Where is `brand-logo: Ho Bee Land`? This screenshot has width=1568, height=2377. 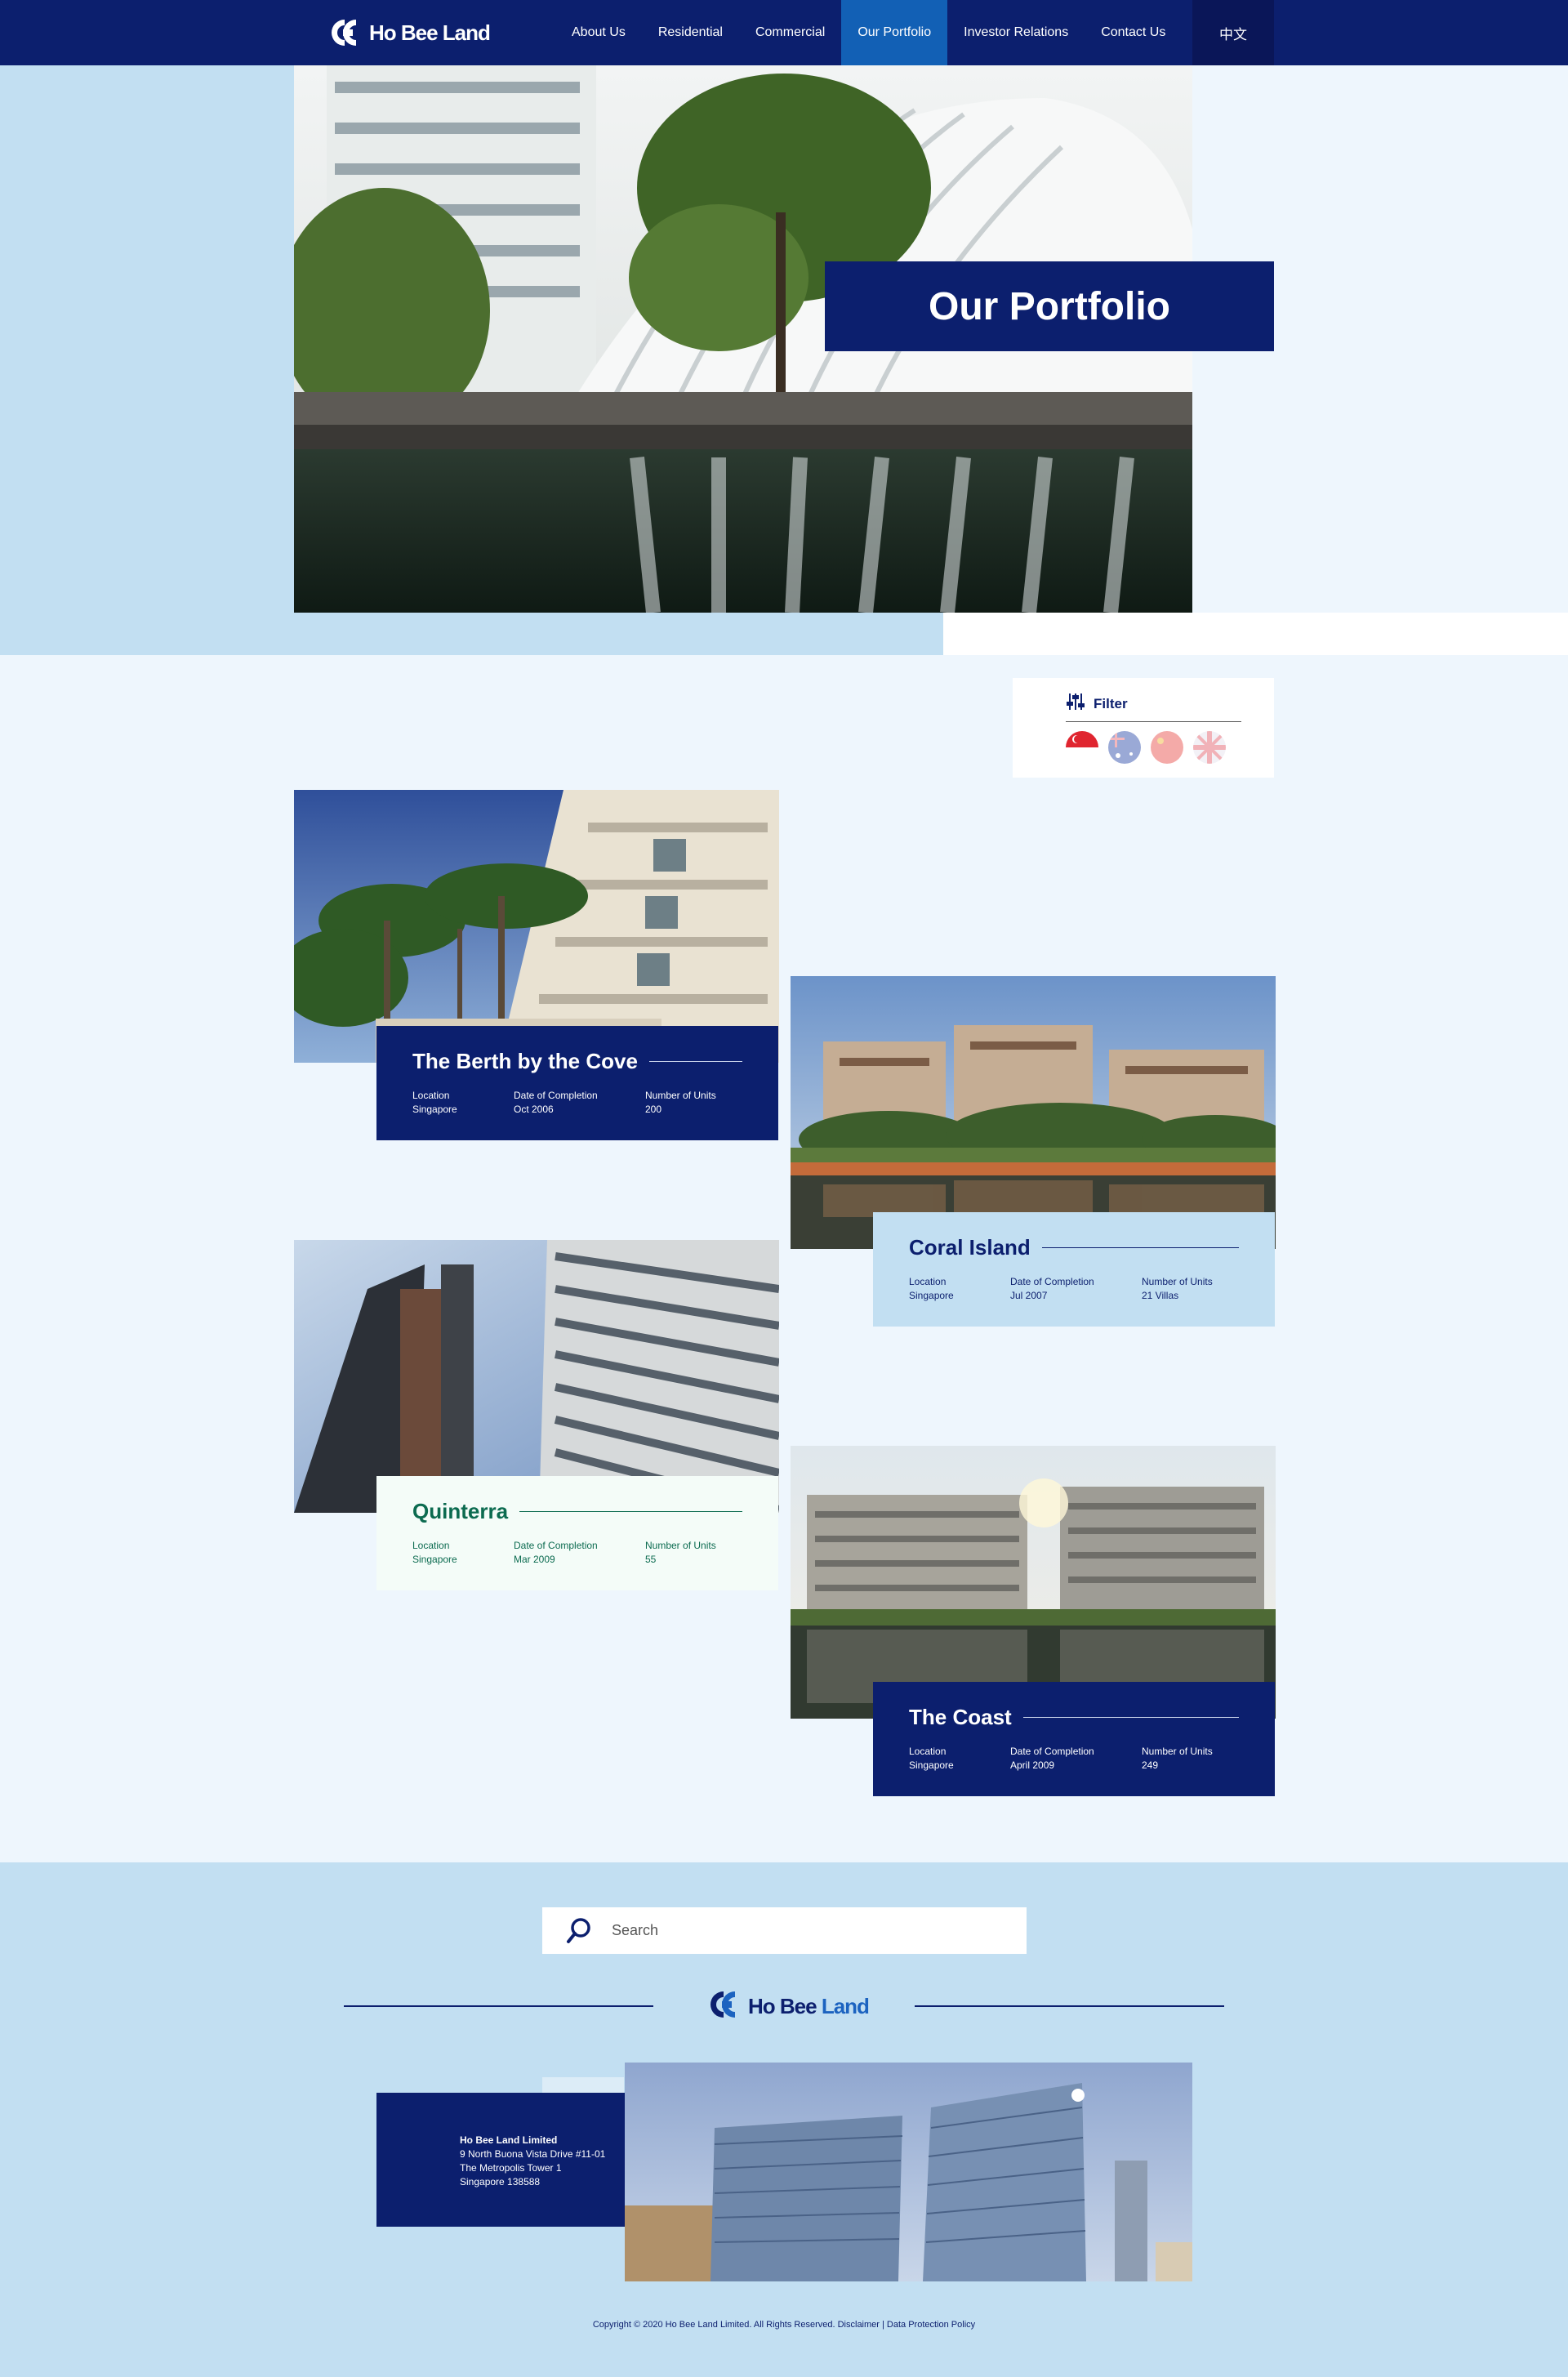
brand-logo: Ho Bee Land is located at coordinates (409, 32).